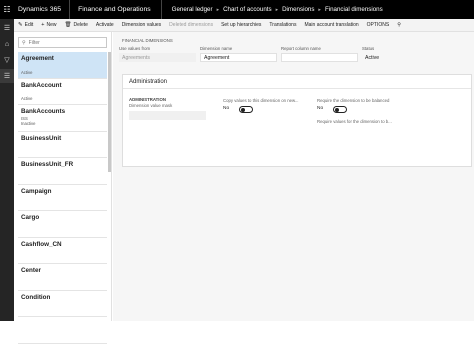 The height and width of the screenshot is (344, 474). Describe the element at coordinates (297, 82) in the screenshot. I see `fasttab-header: Administration` at that location.